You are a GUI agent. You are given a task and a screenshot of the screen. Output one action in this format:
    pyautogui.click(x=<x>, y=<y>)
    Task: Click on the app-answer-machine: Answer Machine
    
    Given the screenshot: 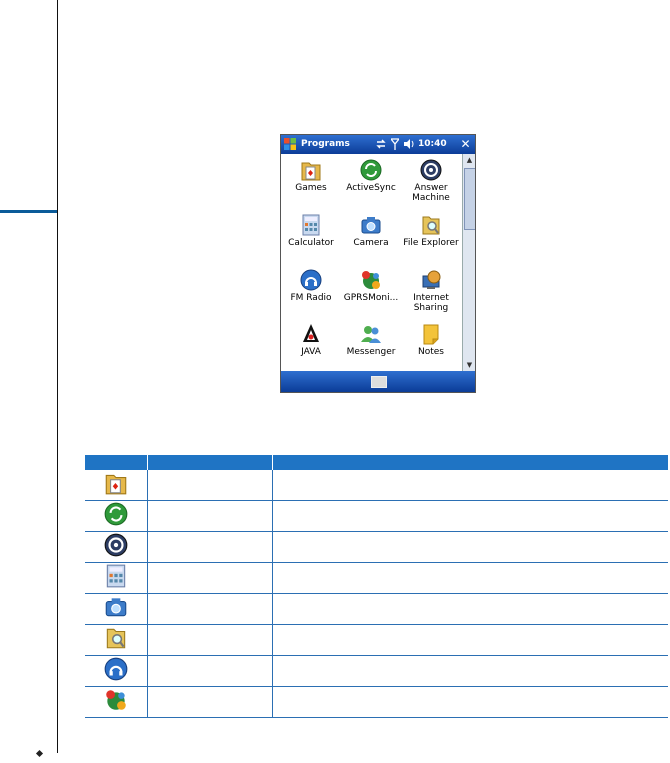 What is the action you would take?
    pyautogui.click(x=431, y=183)
    